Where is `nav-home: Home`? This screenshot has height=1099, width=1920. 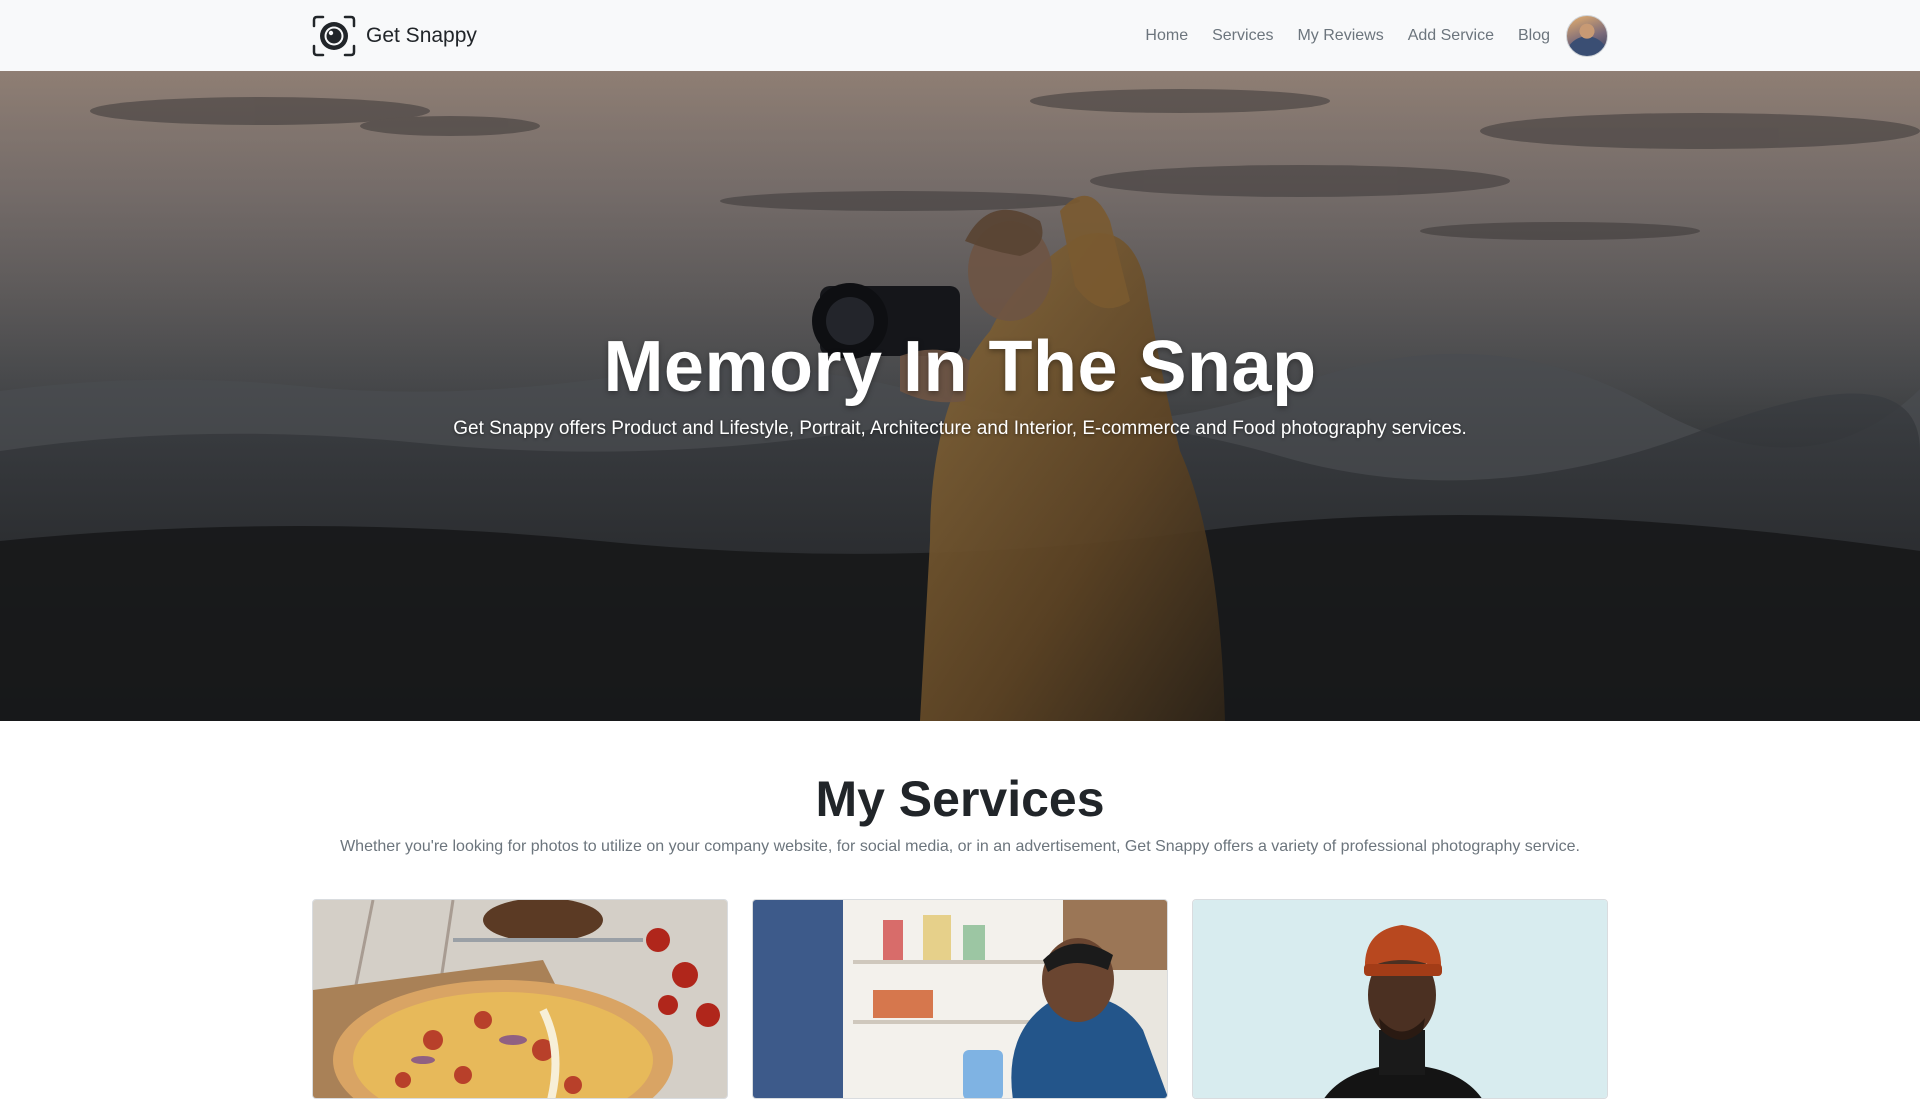
nav-home: Home is located at coordinates (1166, 35).